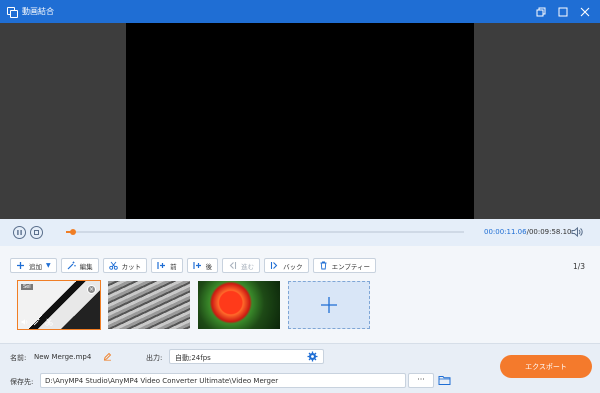  I want to click on progress-knob, so click(73, 232).